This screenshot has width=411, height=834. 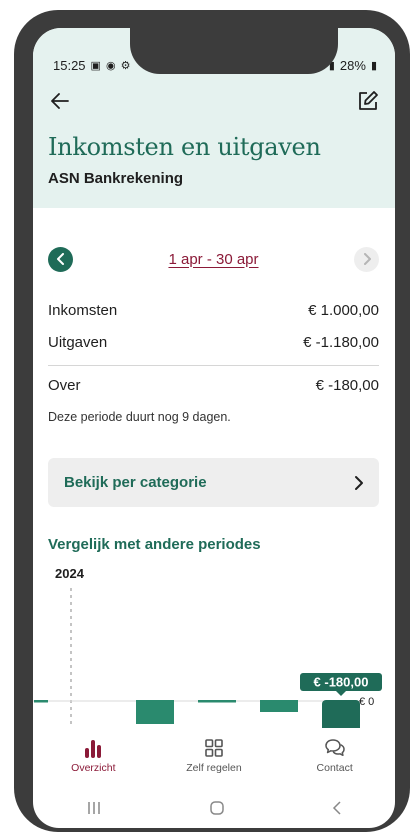 What do you see at coordinates (343, 310) in the screenshot?
I see `income-value: € 1.000,00` at bounding box center [343, 310].